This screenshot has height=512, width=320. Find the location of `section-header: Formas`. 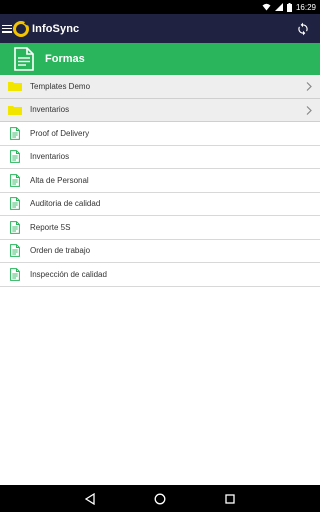

section-header: Formas is located at coordinates (160, 59).